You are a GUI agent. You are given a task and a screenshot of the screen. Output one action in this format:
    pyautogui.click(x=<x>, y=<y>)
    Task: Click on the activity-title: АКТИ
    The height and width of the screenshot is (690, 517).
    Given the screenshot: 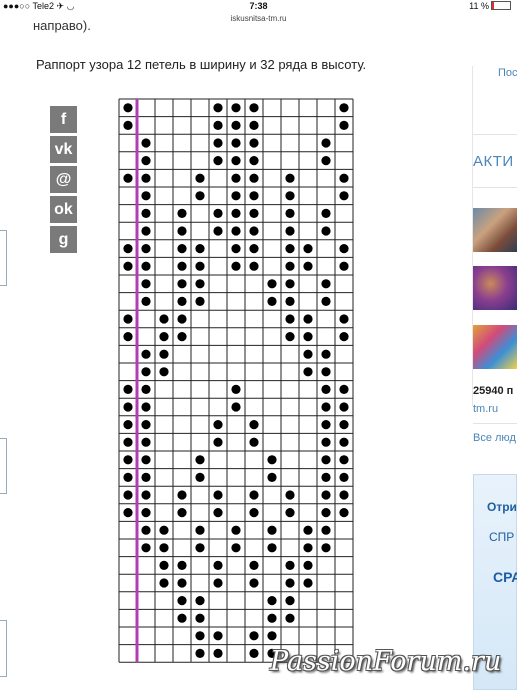 What is the action you would take?
    pyautogui.click(x=493, y=161)
    